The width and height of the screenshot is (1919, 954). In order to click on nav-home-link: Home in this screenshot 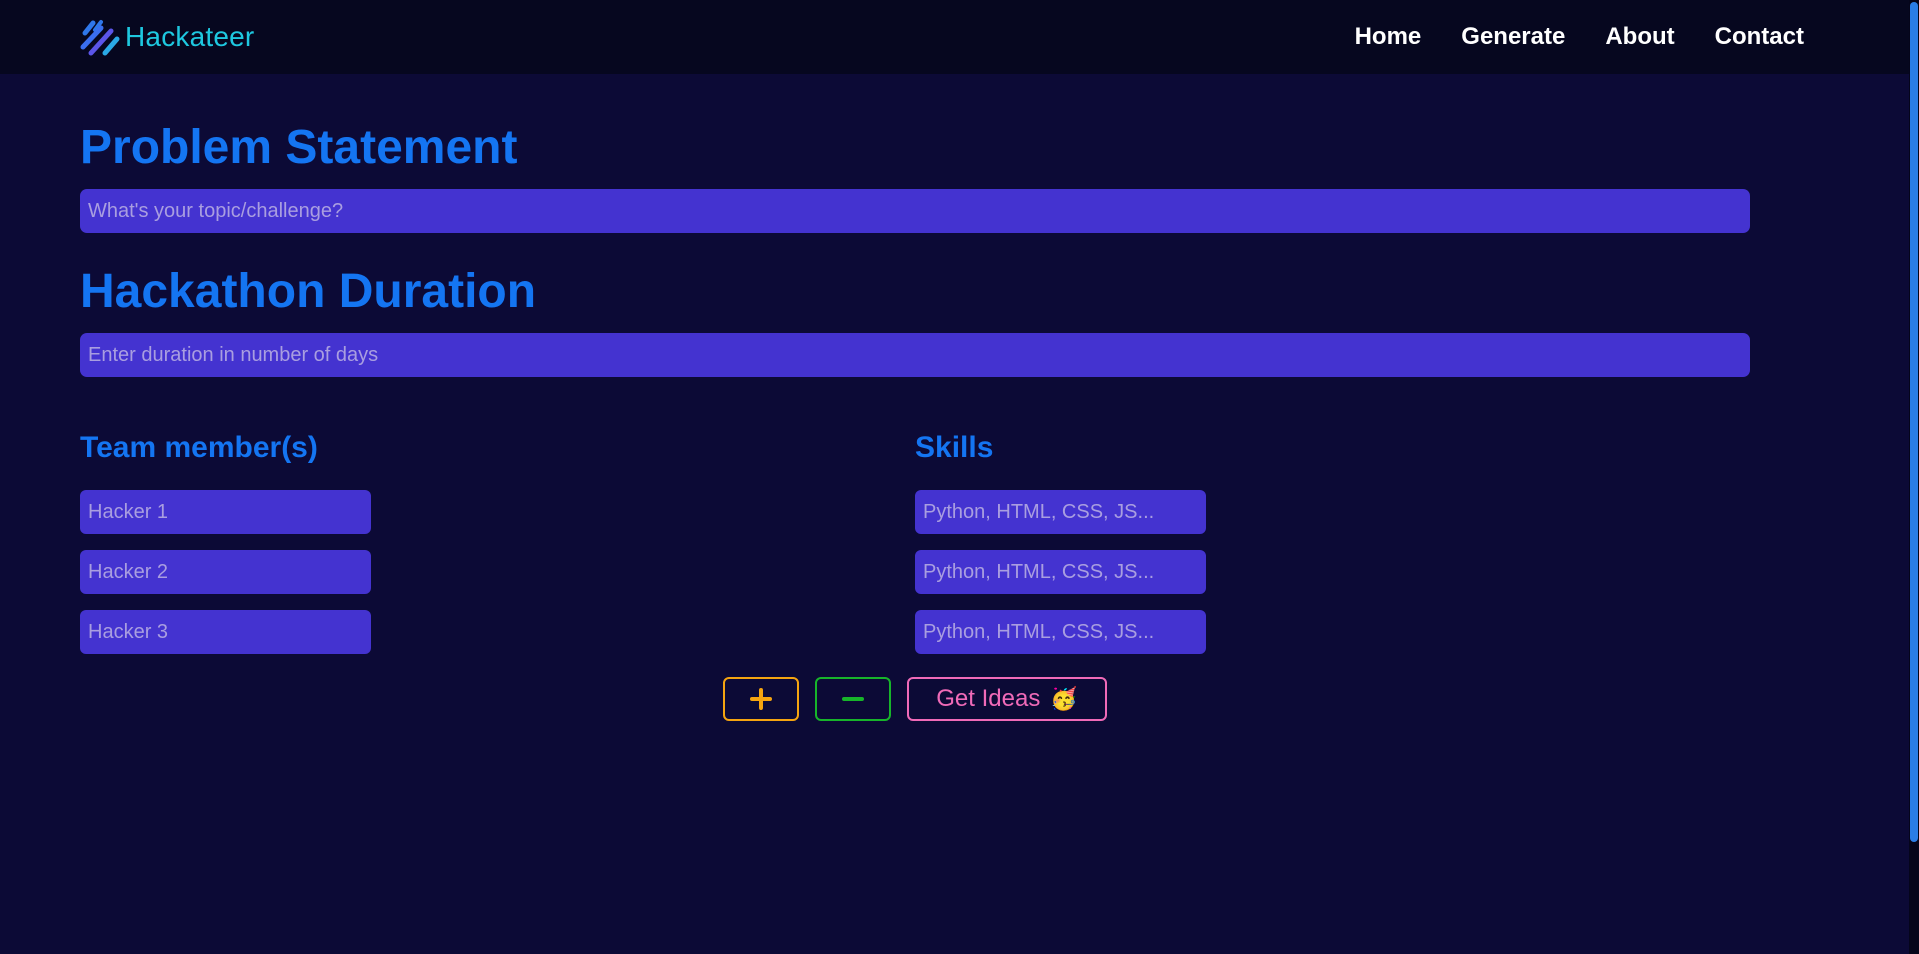, I will do `click(1388, 37)`.